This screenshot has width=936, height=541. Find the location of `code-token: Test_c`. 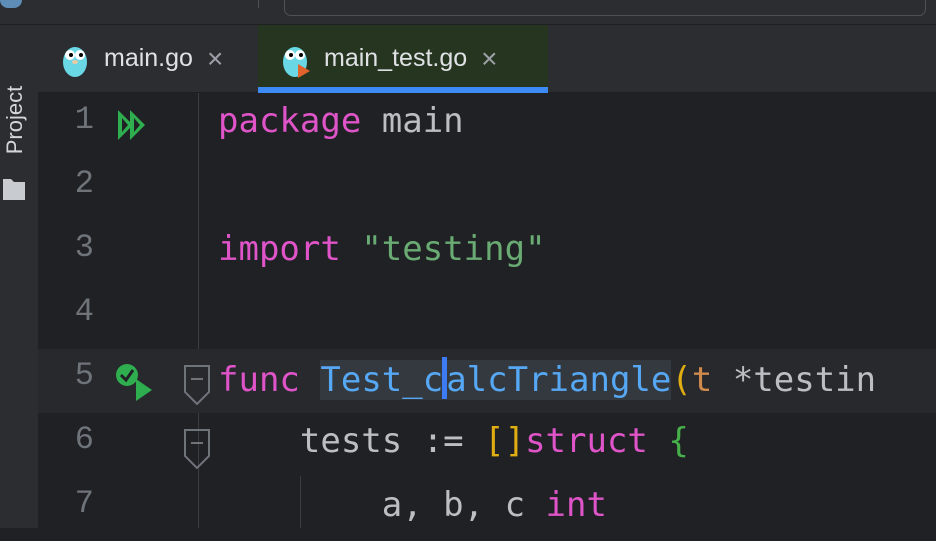

code-token: Test_c is located at coordinates (382, 380).